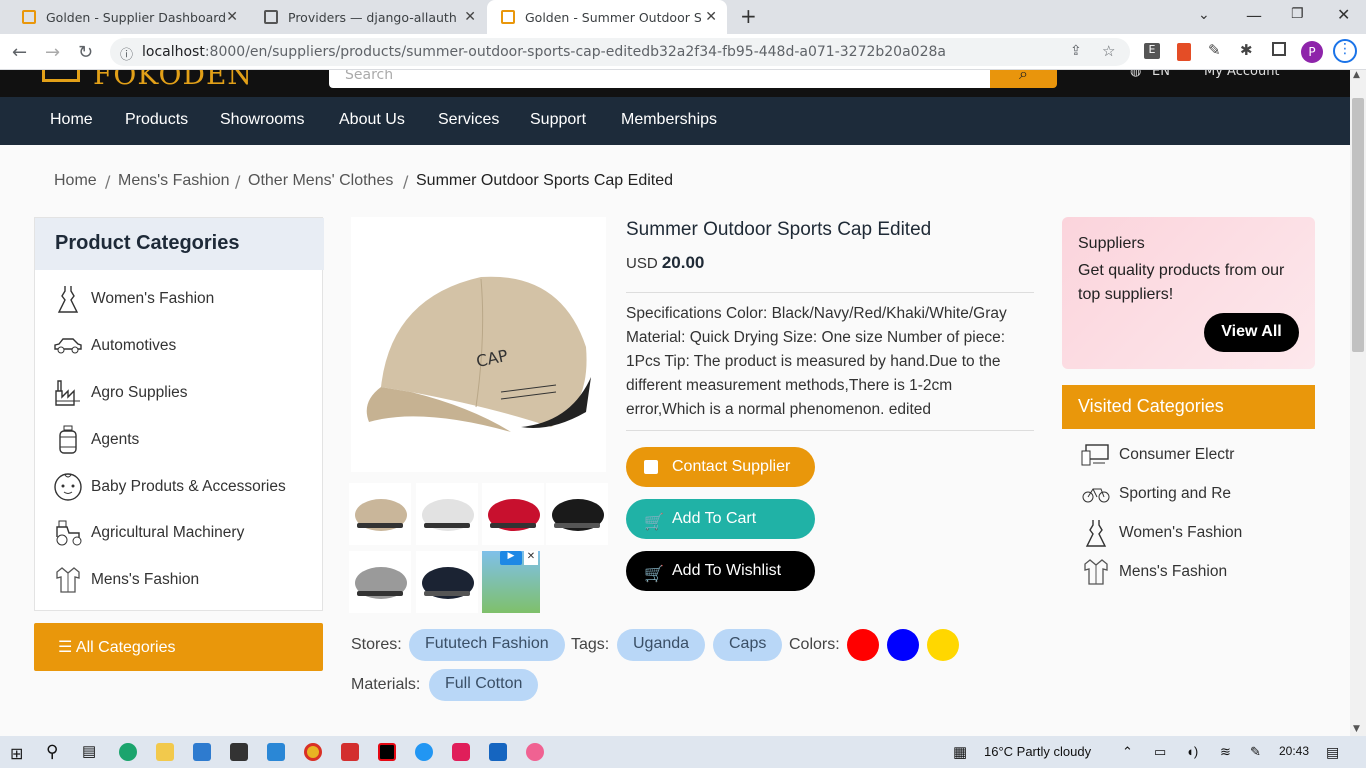 The width and height of the screenshot is (1366, 768). I want to click on category-mens-fashion: Mens's Fashion, so click(126, 580).